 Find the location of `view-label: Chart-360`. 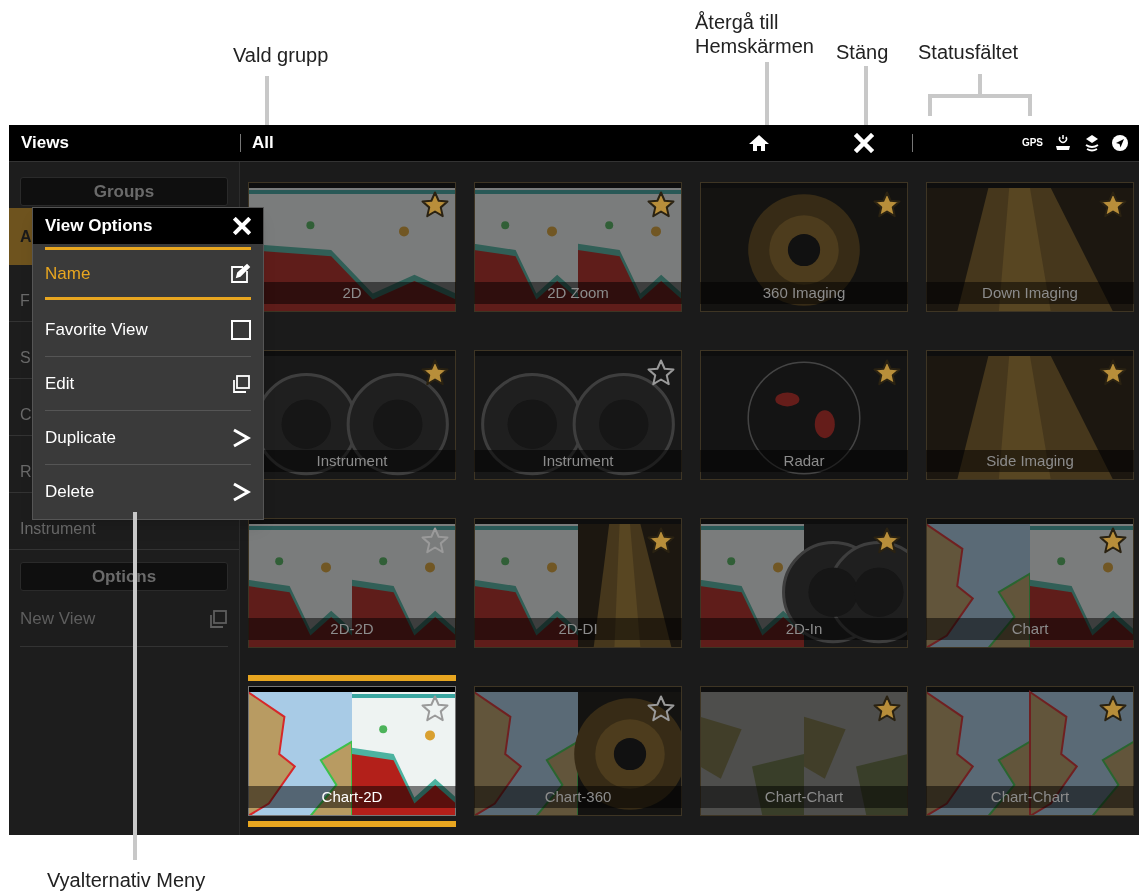

view-label: Chart-360 is located at coordinates (578, 797).